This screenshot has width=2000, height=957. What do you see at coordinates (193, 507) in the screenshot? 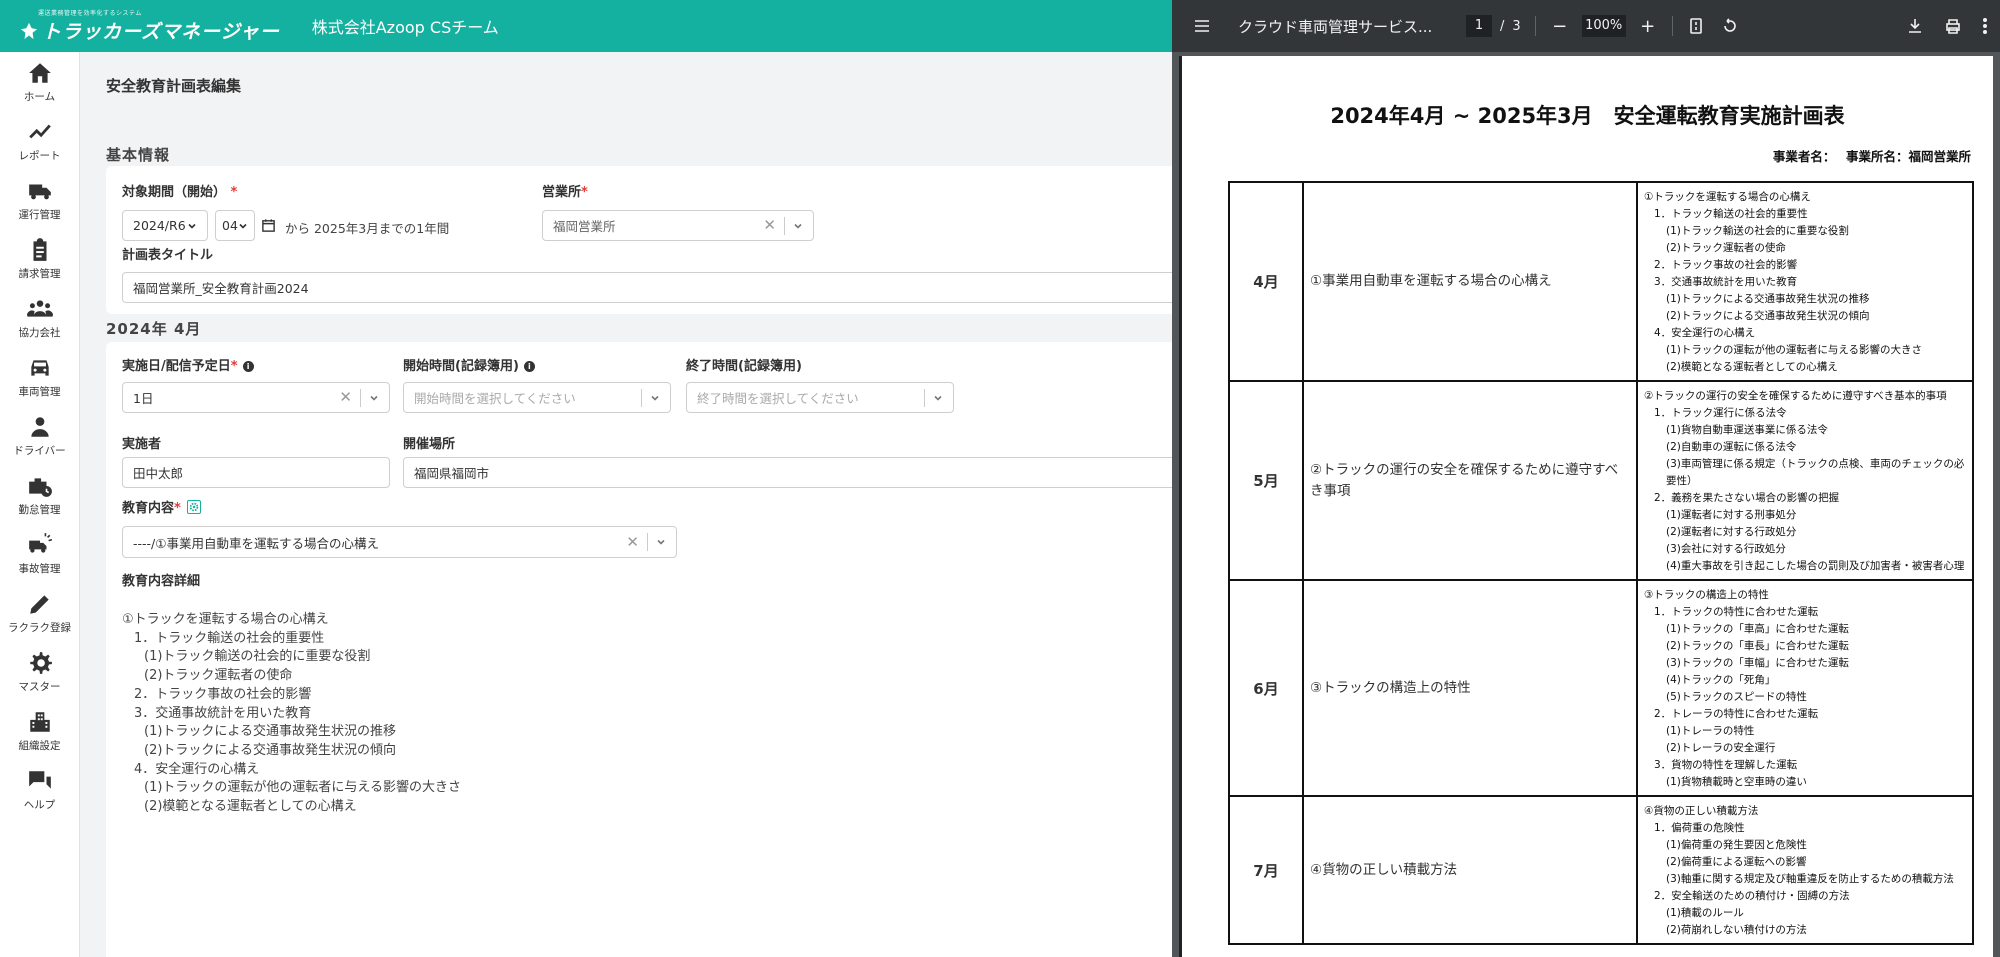
I see `settings-gear-icon` at bounding box center [193, 507].